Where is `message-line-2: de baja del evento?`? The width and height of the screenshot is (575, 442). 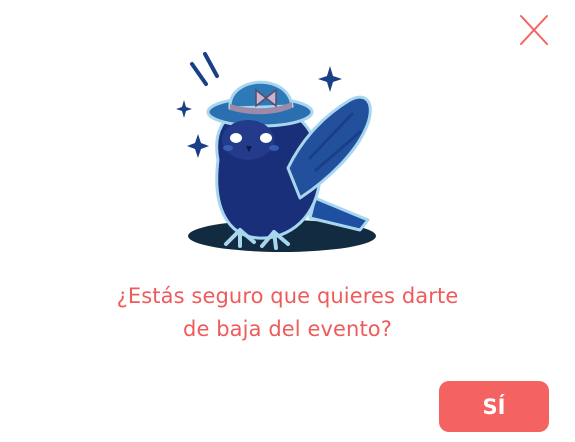 message-line-2: de baja del evento? is located at coordinates (287, 329).